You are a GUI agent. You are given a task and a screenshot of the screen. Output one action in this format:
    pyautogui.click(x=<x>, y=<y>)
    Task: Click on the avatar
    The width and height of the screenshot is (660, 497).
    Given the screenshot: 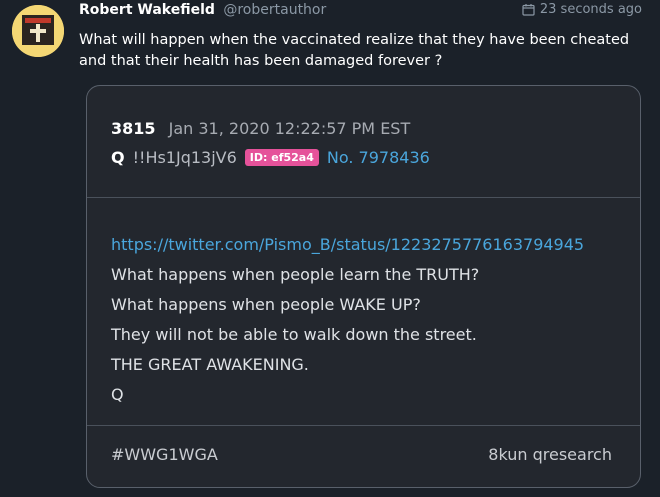 What is the action you would take?
    pyautogui.click(x=38, y=31)
    